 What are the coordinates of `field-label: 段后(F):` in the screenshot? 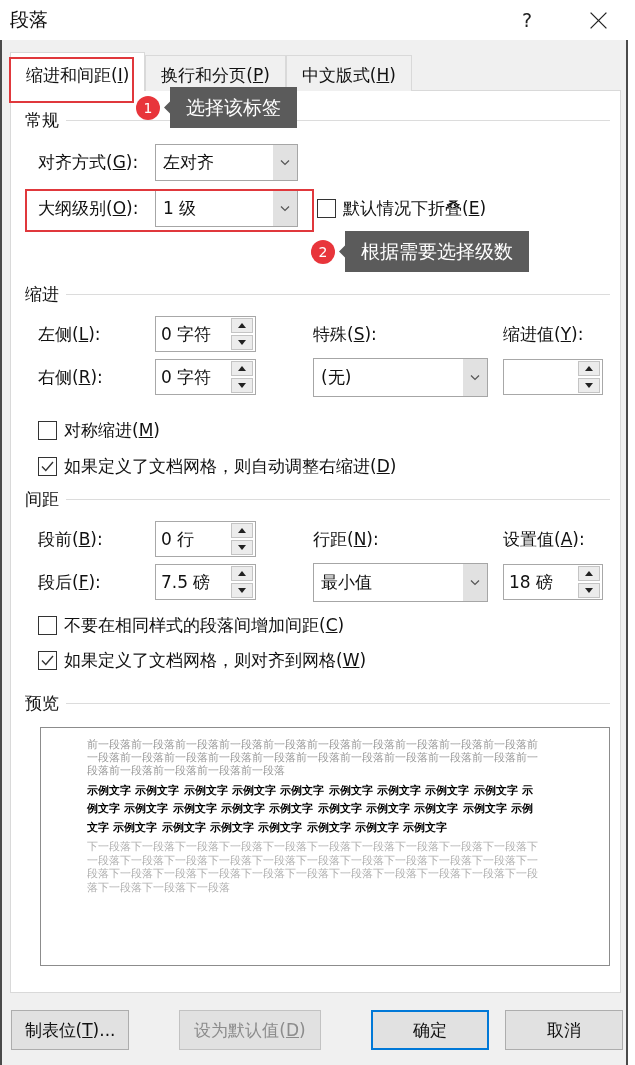 It's located at (70, 582).